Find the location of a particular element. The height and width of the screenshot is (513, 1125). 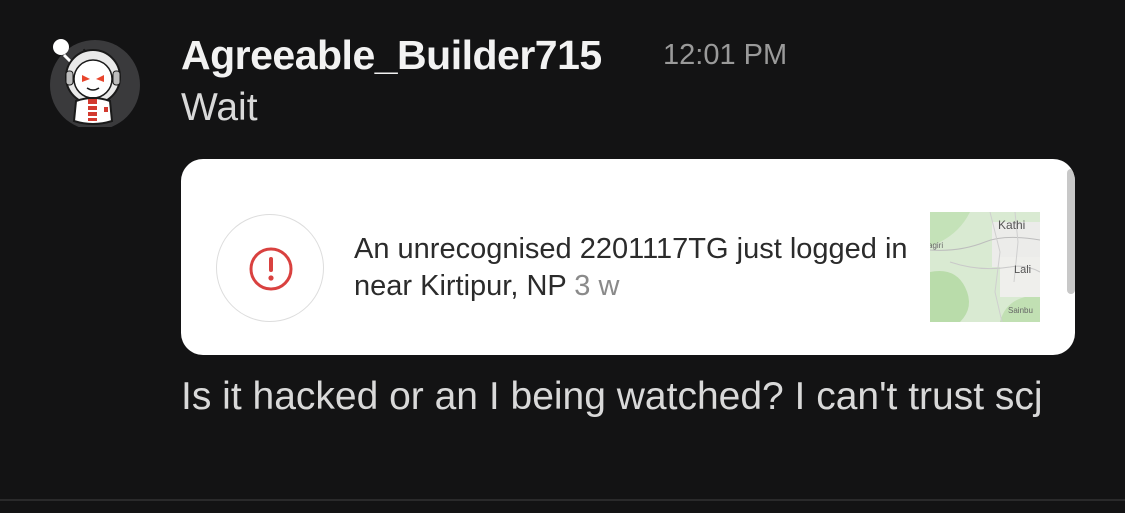

message-timestamp: 12:01 PM is located at coordinates (725, 55).